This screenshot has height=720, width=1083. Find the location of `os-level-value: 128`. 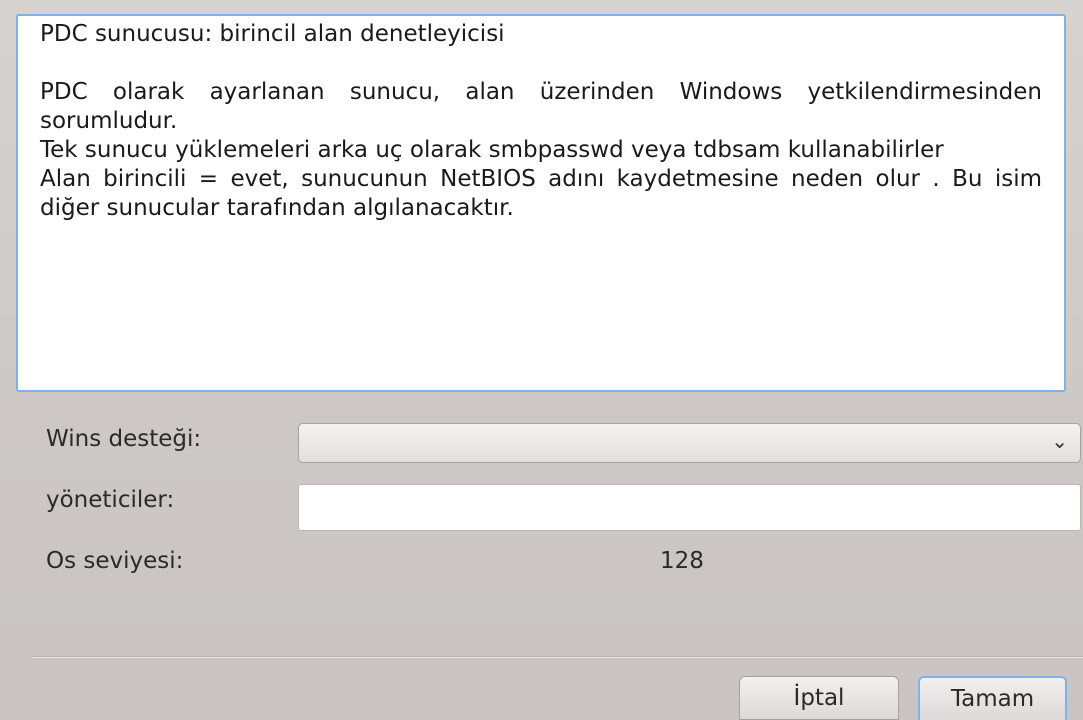

os-level-value: 128 is located at coordinates (682, 561).